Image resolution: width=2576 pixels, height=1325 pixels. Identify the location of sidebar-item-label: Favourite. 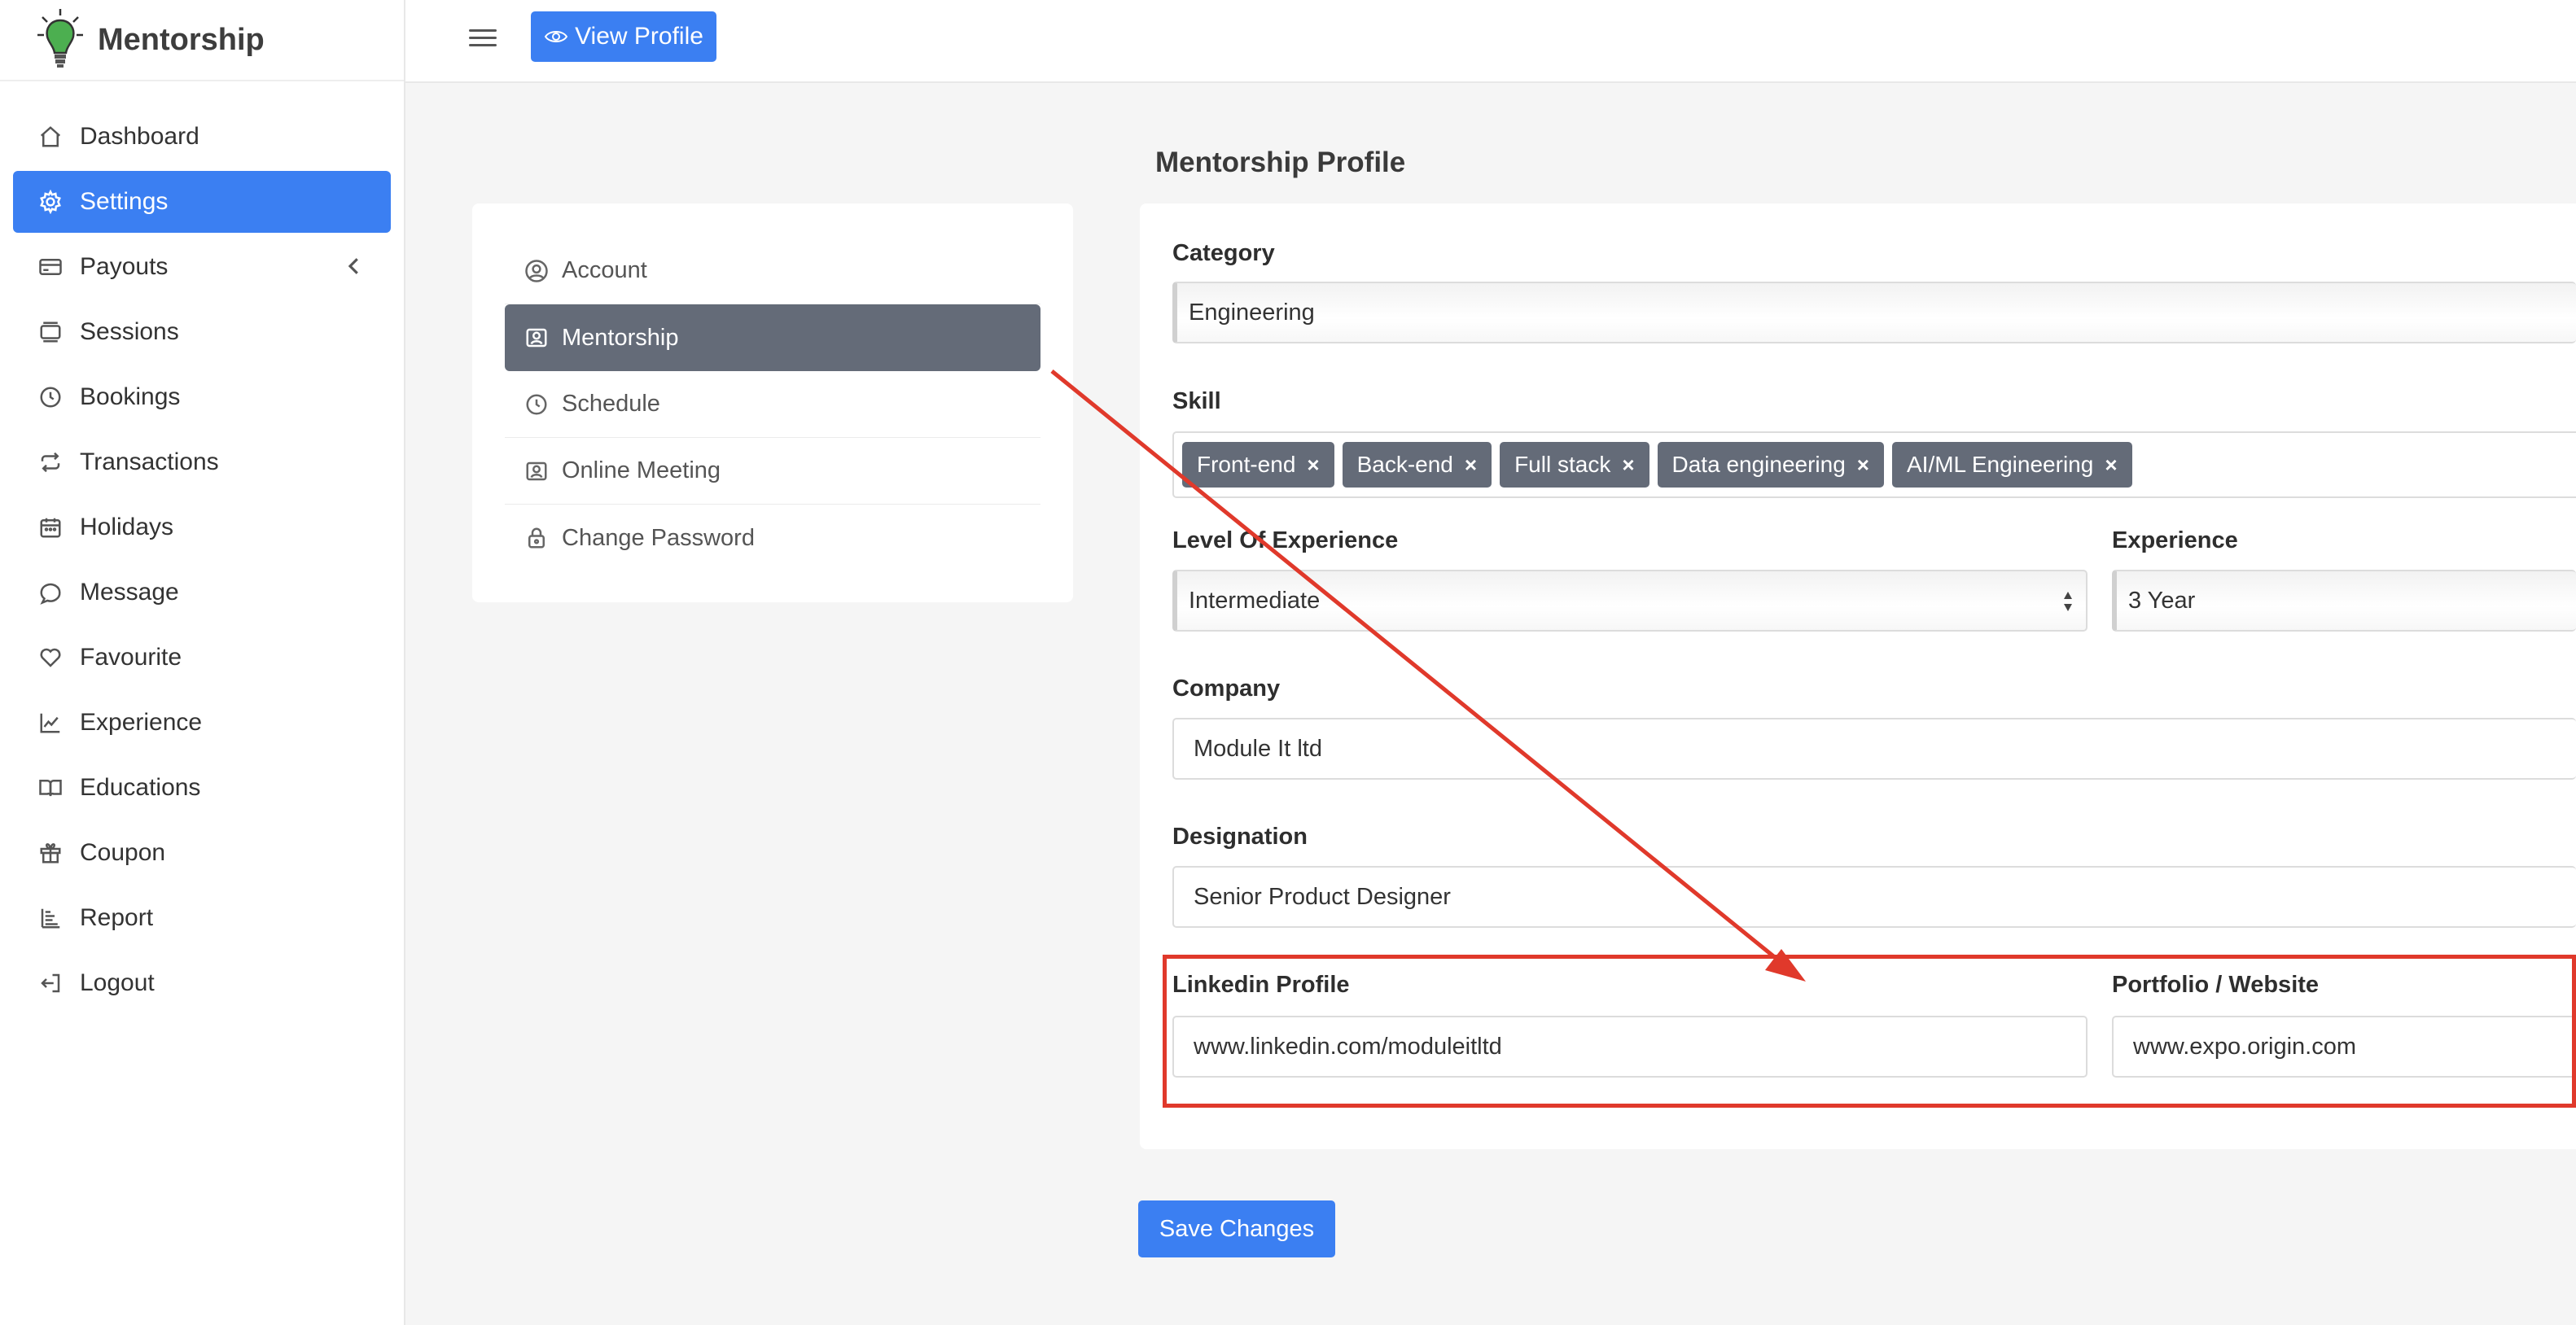
(131, 657).